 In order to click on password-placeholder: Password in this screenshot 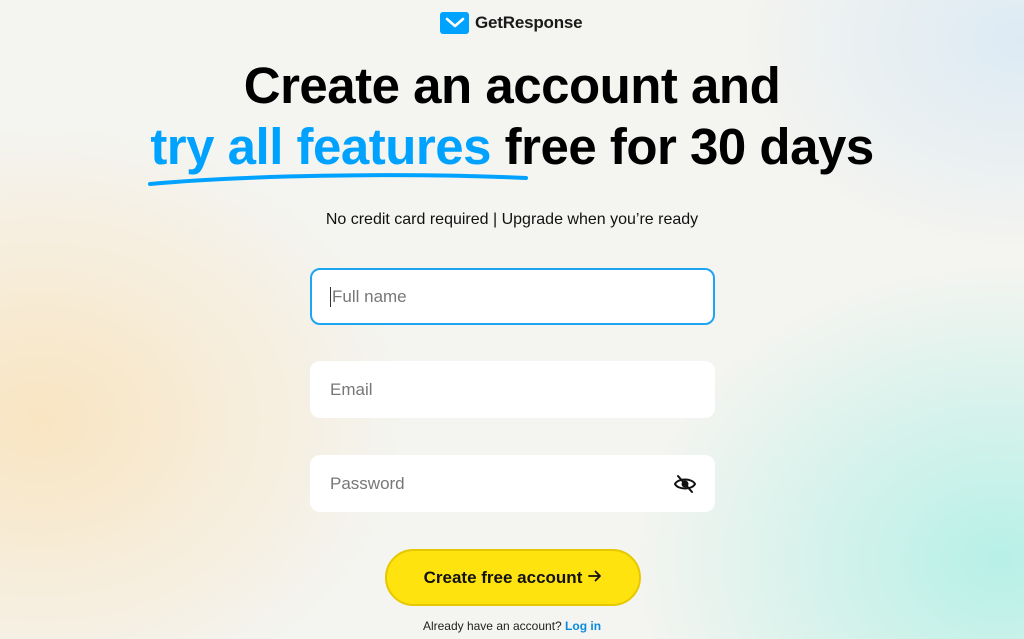, I will do `click(367, 483)`.